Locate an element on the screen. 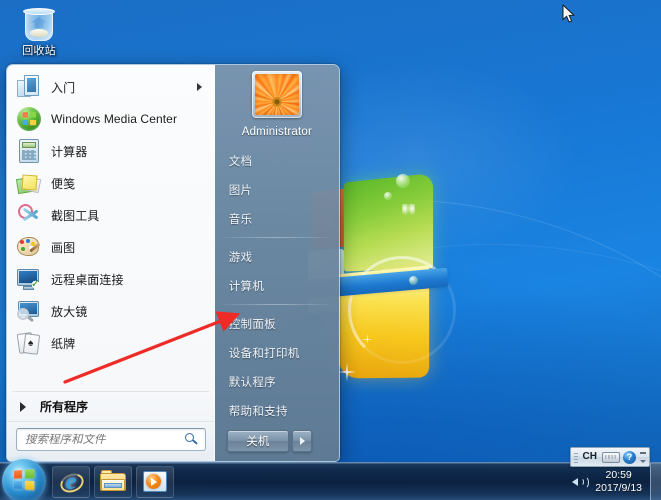  place-item-pictures: 图片 is located at coordinates (277, 189).